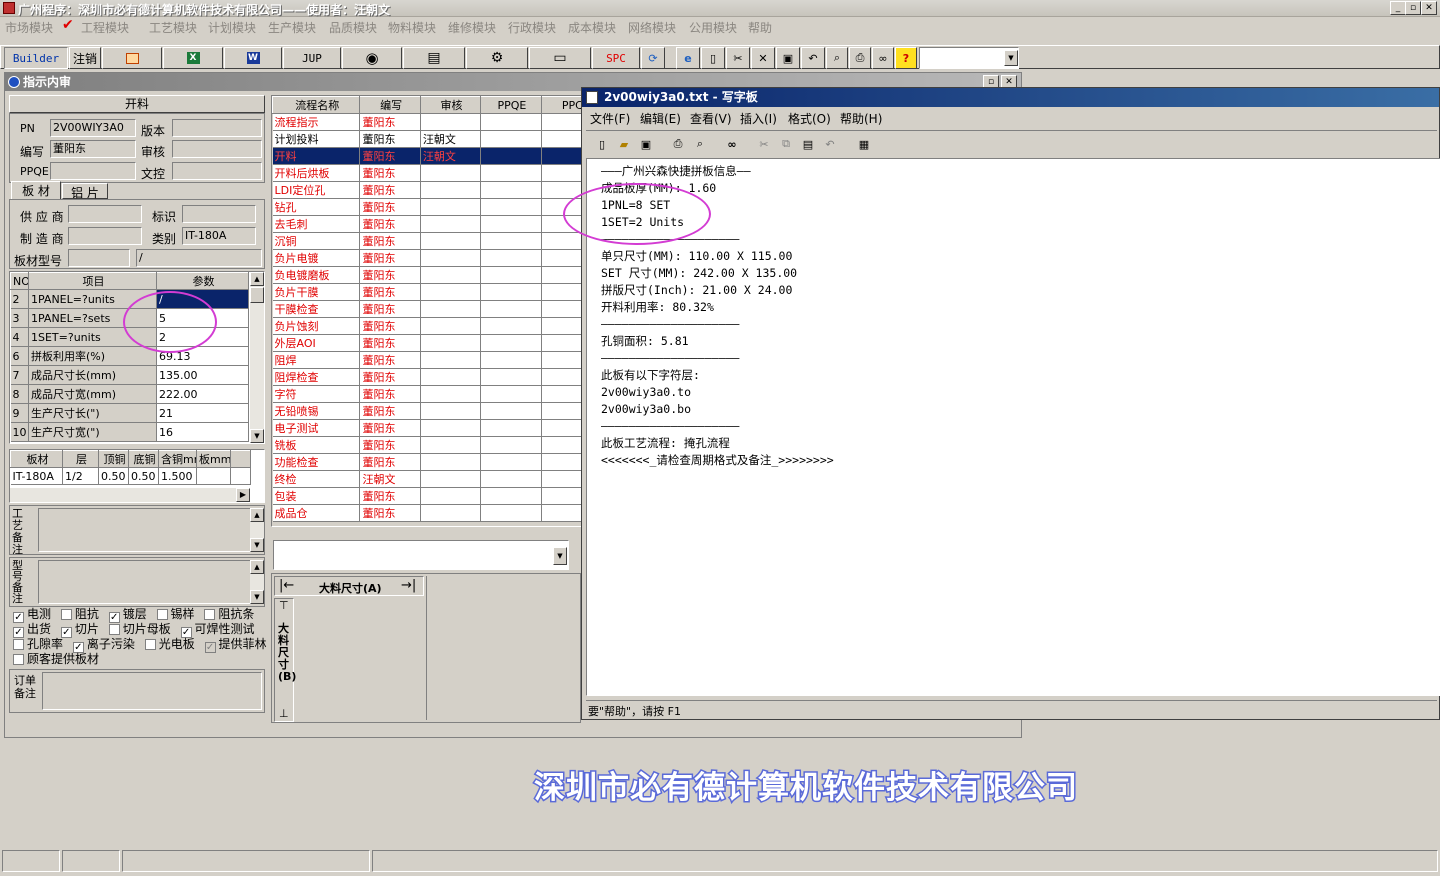 This screenshot has width=1440, height=876. What do you see at coordinates (292, 27) in the screenshot?
I see `menu-production: 生产模块` at bounding box center [292, 27].